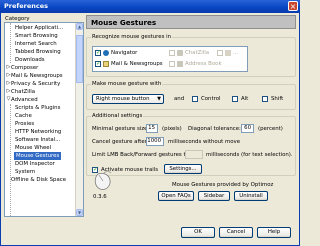 Image resolution: width=320 pixels, height=246 pixels. Describe the element at coordinates (214, 129) in the screenshot. I see `diagonal-tolerance-label: Diagonal tolerance:` at that location.